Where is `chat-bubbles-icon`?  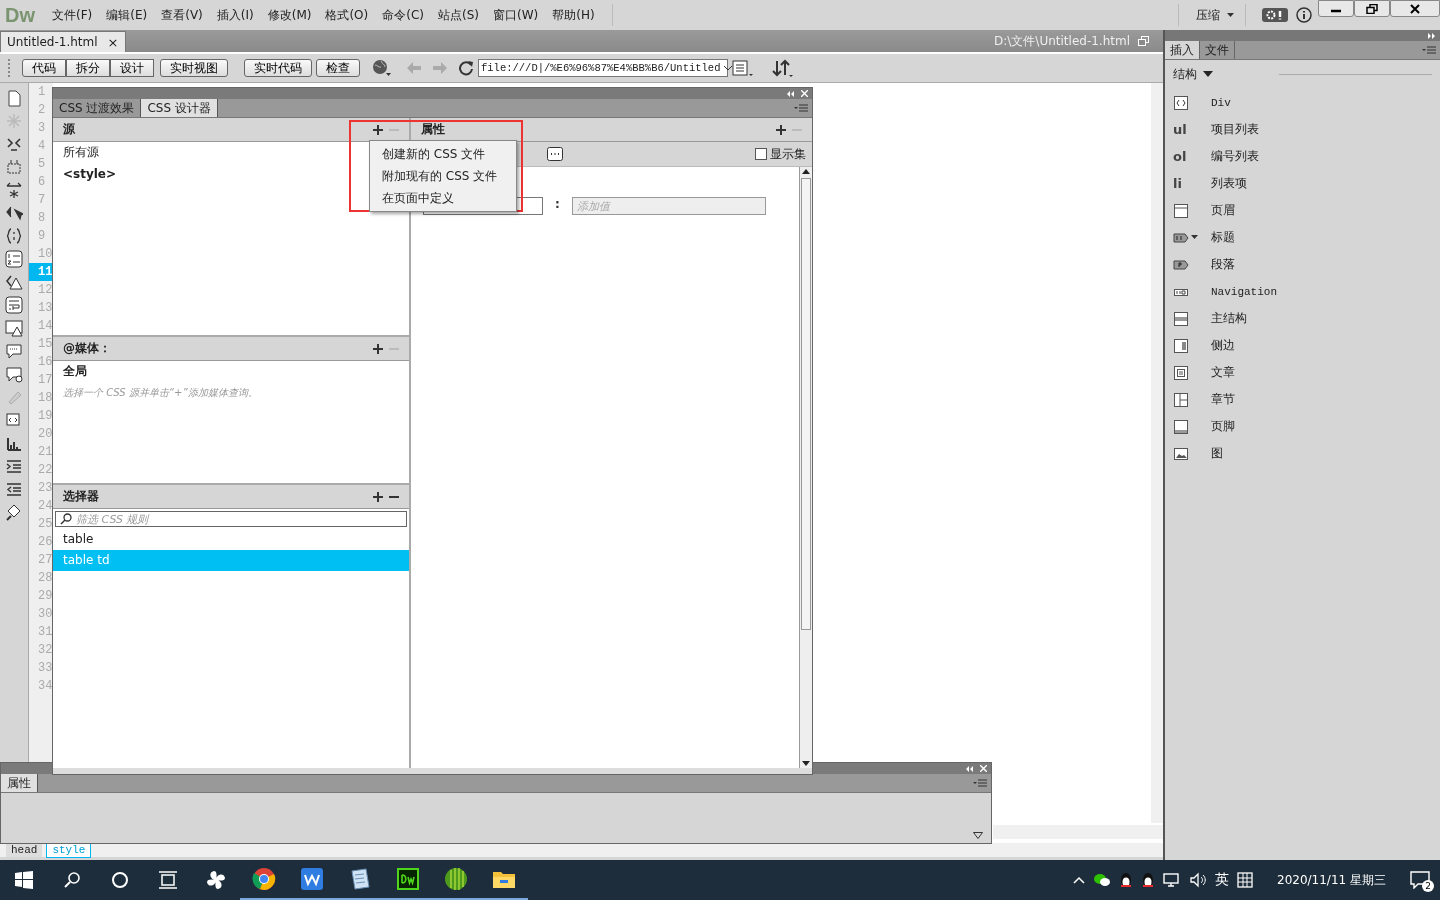
chat-bubbles-icon is located at coordinates (1102, 880).